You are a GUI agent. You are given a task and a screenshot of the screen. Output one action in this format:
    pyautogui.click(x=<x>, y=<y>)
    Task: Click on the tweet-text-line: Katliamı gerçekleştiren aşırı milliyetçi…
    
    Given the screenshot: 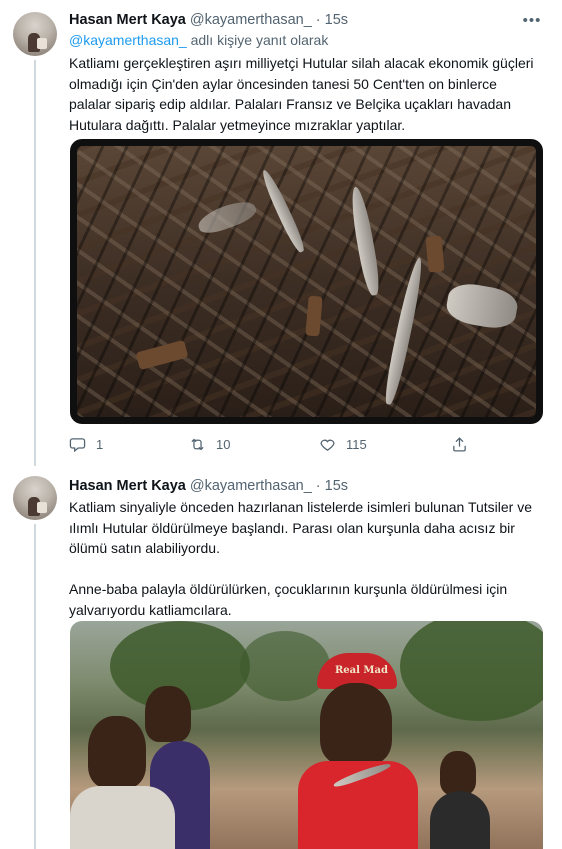 What is the action you would take?
    pyautogui.click(x=301, y=63)
    